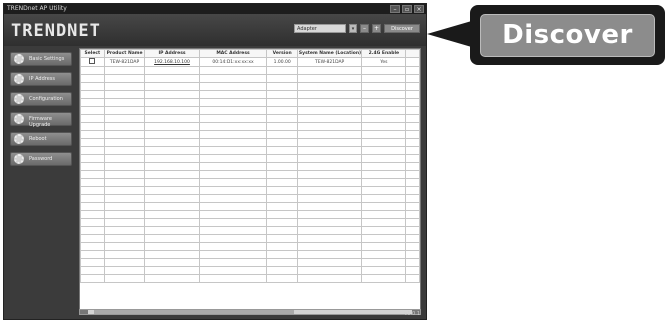 This screenshot has width=672, height=323. I want to click on adapter-select: Adapter, so click(320, 28).